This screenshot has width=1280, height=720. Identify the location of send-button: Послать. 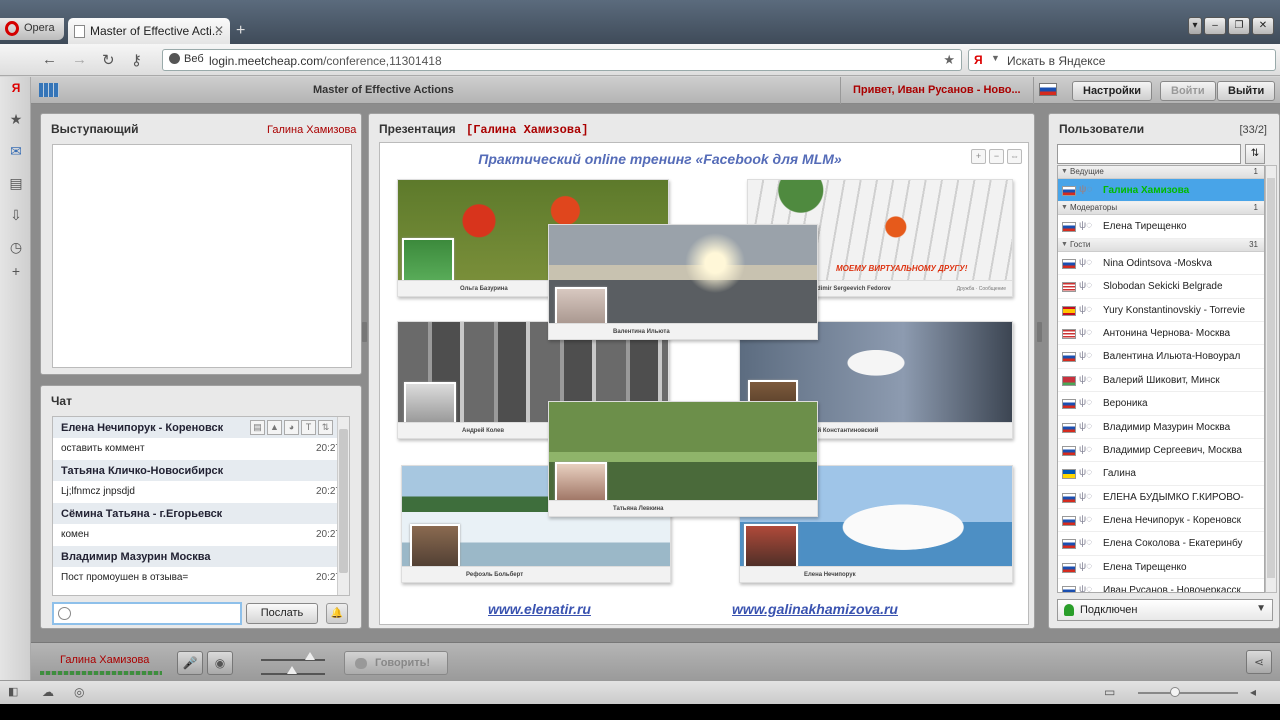
(282, 613).